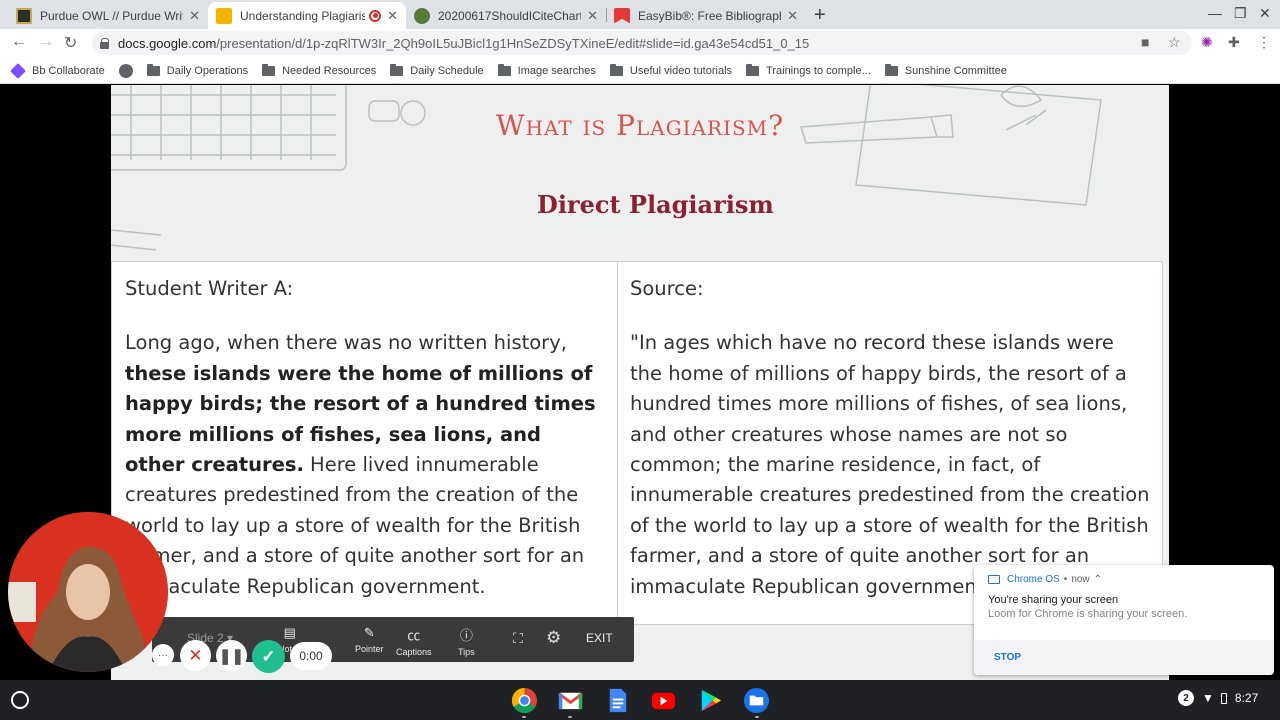 The width and height of the screenshot is (1280, 720). I want to click on wifi-icon: ▼, so click(1208, 698).